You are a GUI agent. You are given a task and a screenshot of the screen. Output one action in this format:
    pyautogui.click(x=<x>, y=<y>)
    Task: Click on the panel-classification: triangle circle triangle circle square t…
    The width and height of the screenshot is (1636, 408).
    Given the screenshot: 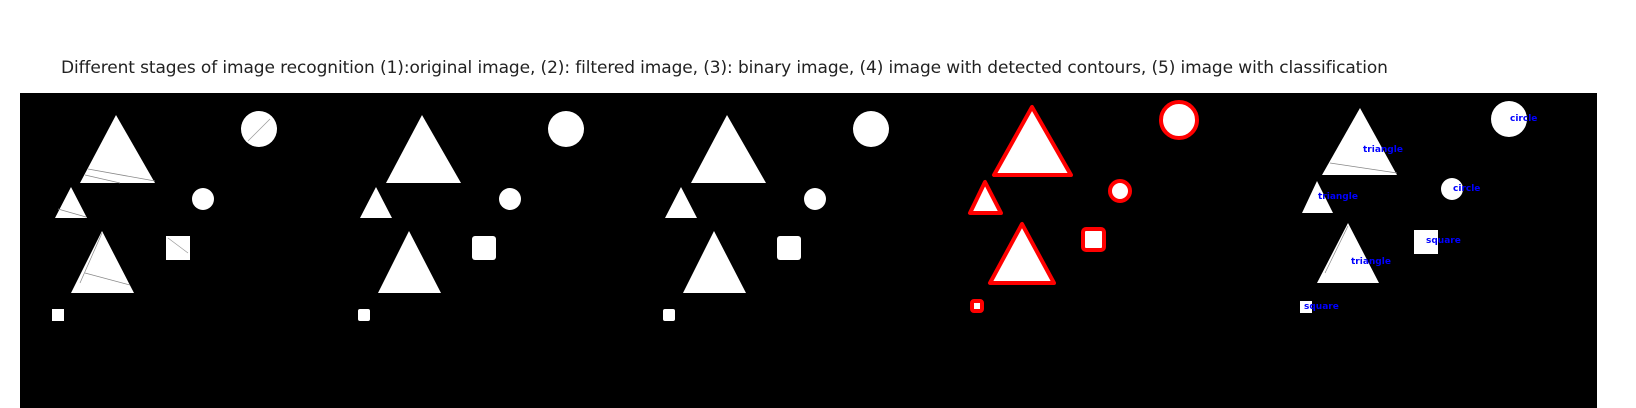 What is the action you would take?
    pyautogui.click(x=1418, y=207)
    